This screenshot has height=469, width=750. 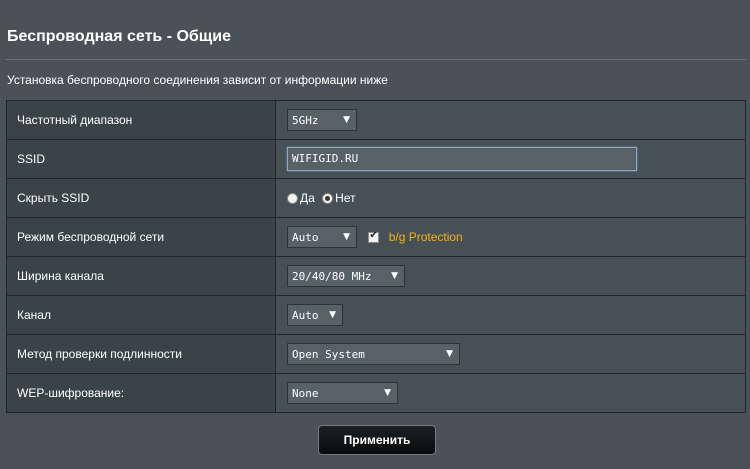 I want to click on page-title: Беспроводная сеть - Общие, so click(x=119, y=36).